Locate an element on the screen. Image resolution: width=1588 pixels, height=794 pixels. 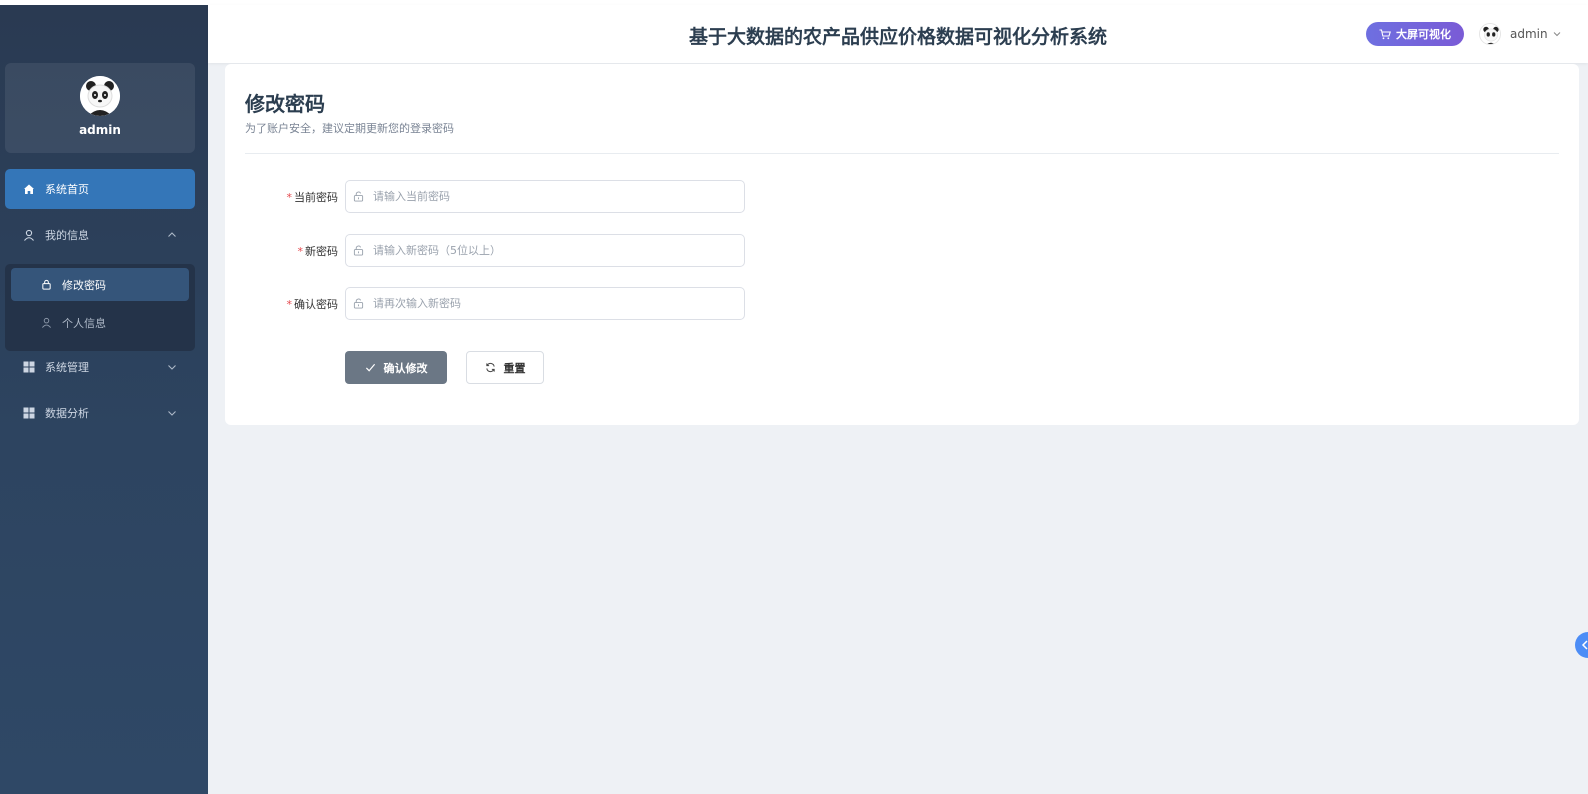
sidebar-item-home: 系统首页 is located at coordinates (100, 189).